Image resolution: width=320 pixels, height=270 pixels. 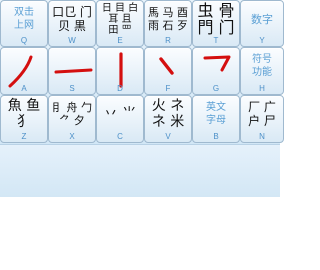 I want to click on key-r-letter: R, so click(x=168, y=40).